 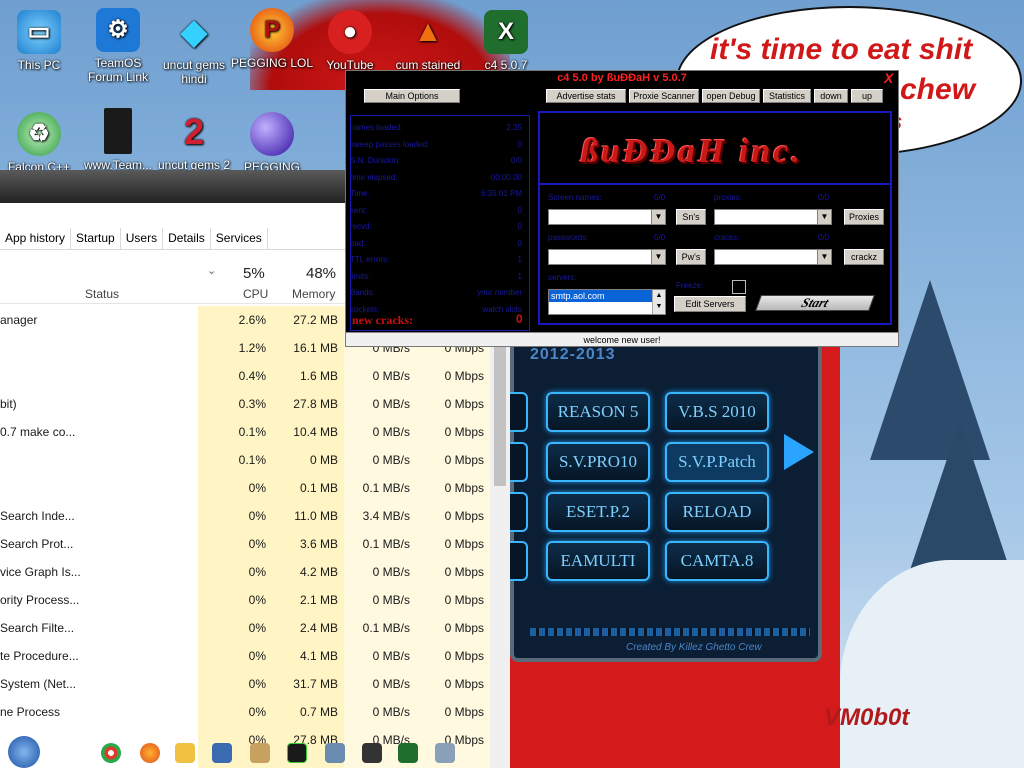 I want to click on list-scroll-arrows-icon: ▲ ▼, so click(x=658, y=302).